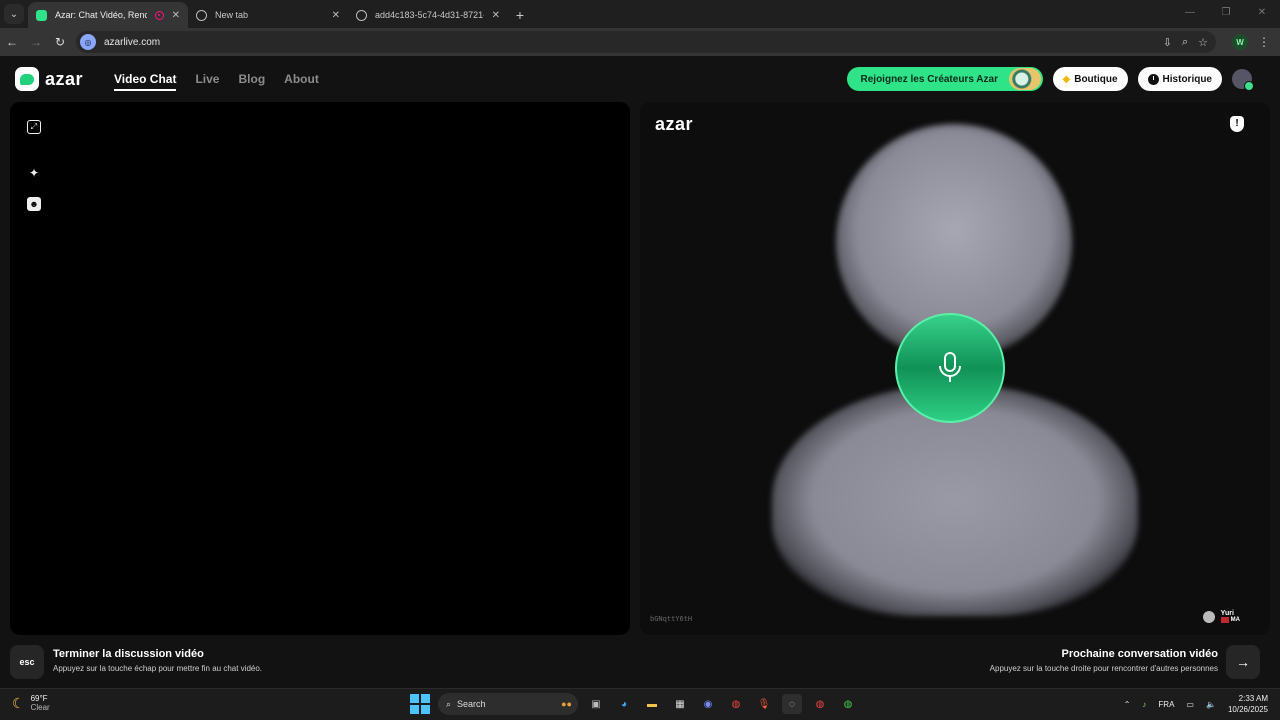 This screenshot has height=720, width=1280. Describe the element at coordinates (1185, 42) in the screenshot. I see `zoom-icon: ⌕` at that location.